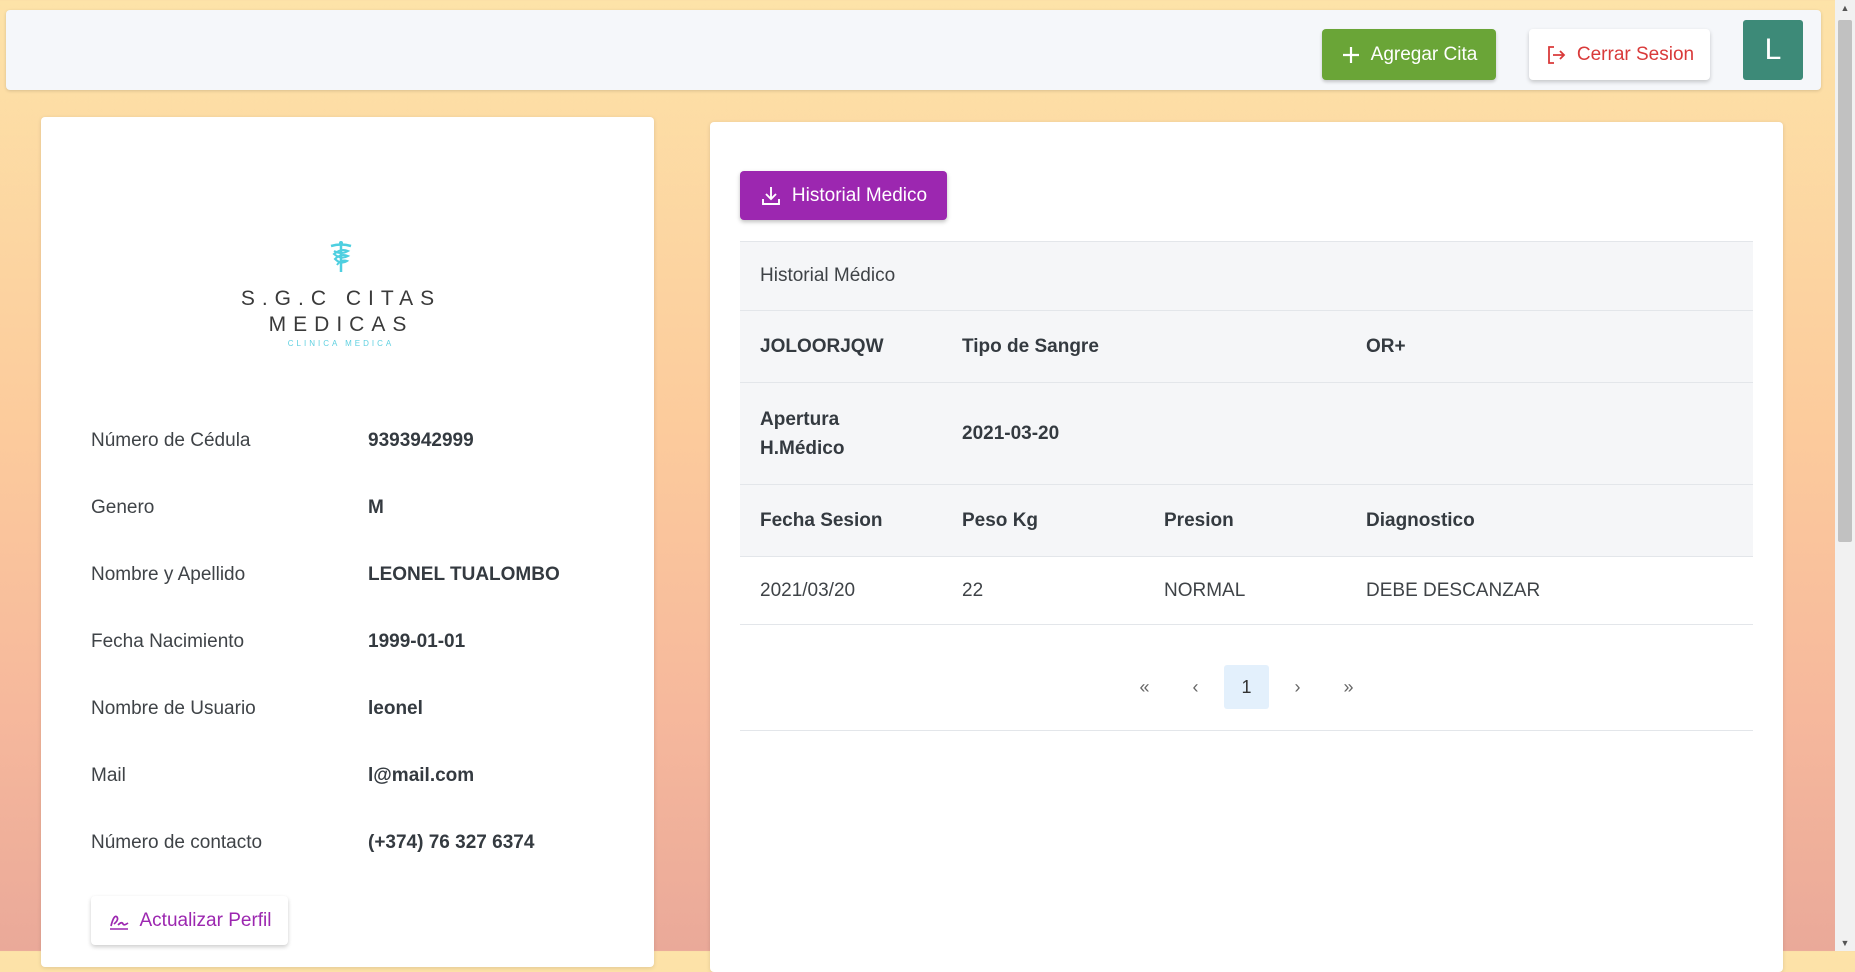 The width and height of the screenshot is (1855, 972). Describe the element at coordinates (1246, 521) in the screenshot. I see `history-header-row: Fecha Sesion Peso Kg Presion Diagnostico` at that location.